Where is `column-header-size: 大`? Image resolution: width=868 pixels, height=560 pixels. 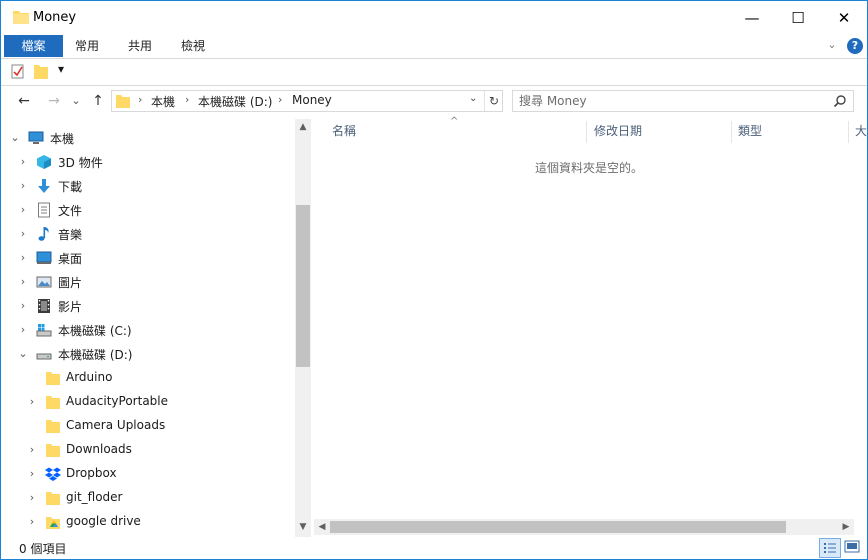
column-header-size: 大 is located at coordinates (861, 131).